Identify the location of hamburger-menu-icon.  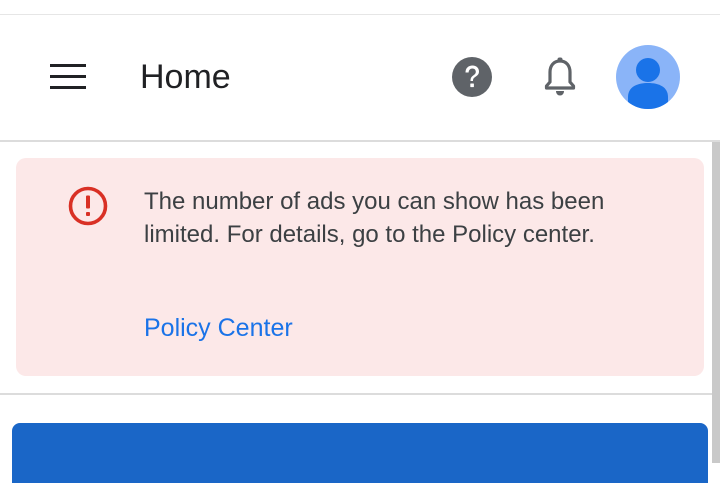
(68, 77).